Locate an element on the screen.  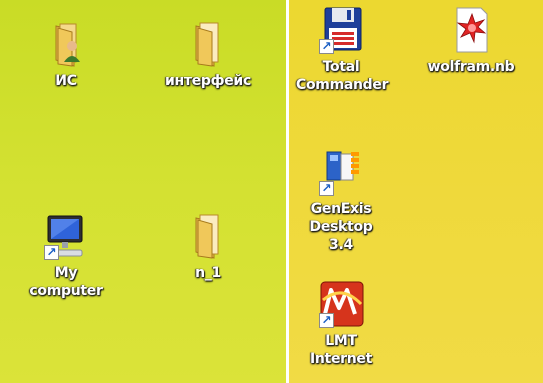
lmt-icon: ↗ is located at coordinates (341, 304).